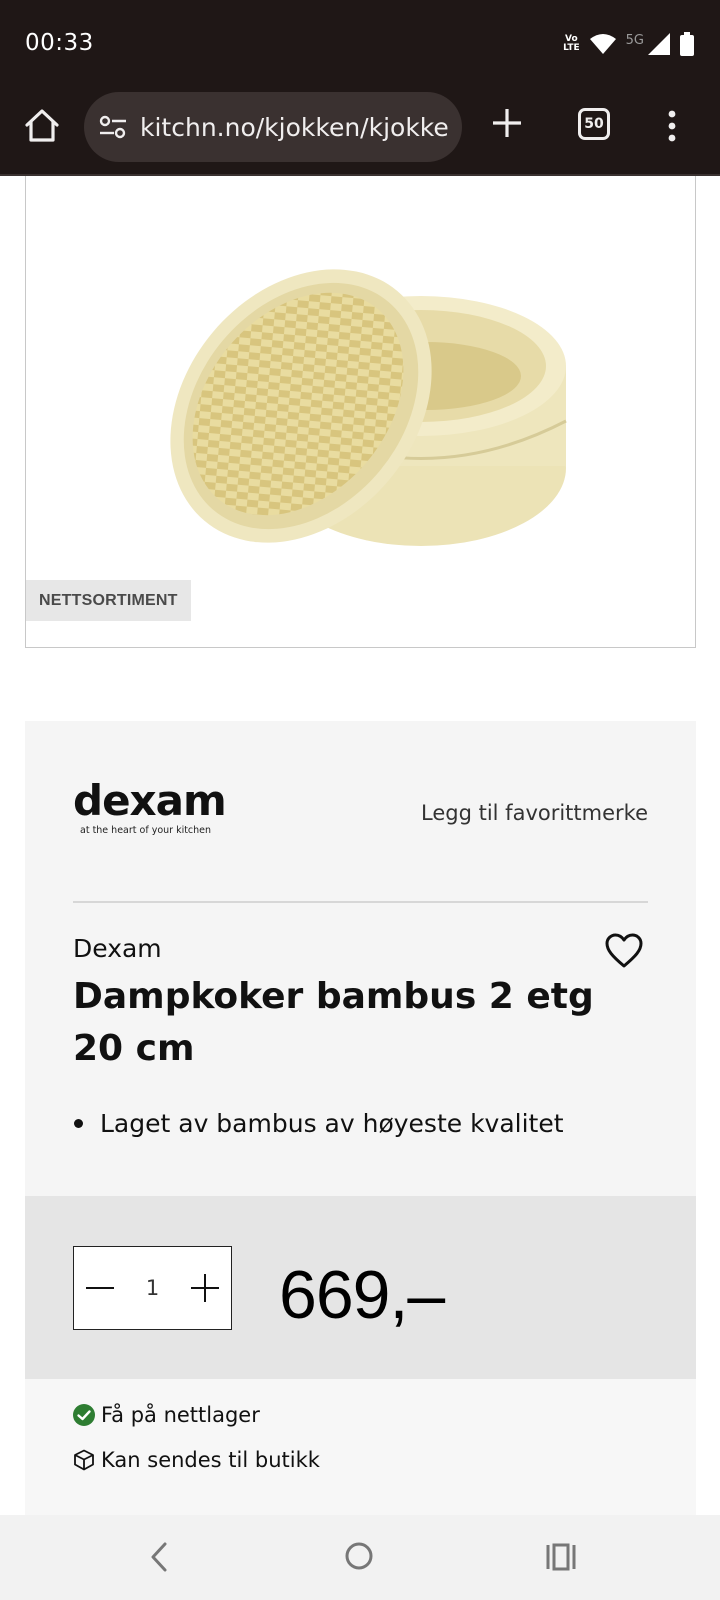 The image size is (720, 1600). What do you see at coordinates (561, 1557) in the screenshot?
I see `recent-apps-icon` at bounding box center [561, 1557].